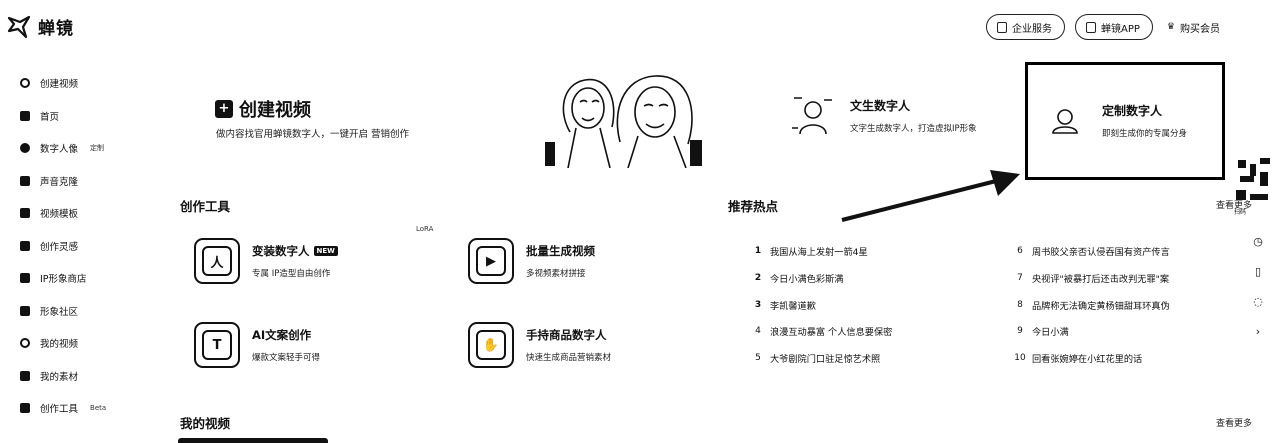  What do you see at coordinates (556, 274) in the screenshot?
I see `tool-desc: 多视频素材拼接` at bounding box center [556, 274].